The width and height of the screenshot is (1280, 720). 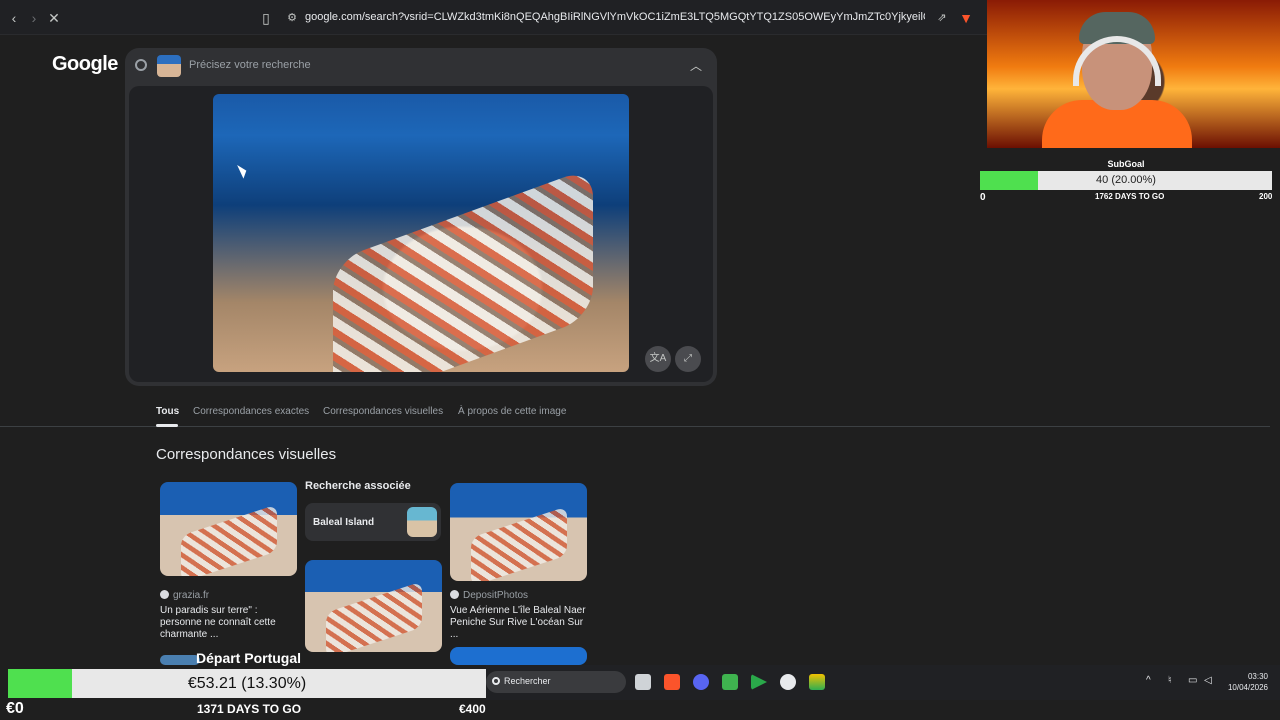 I want to click on village-roofs-graphic, so click(x=463, y=269).